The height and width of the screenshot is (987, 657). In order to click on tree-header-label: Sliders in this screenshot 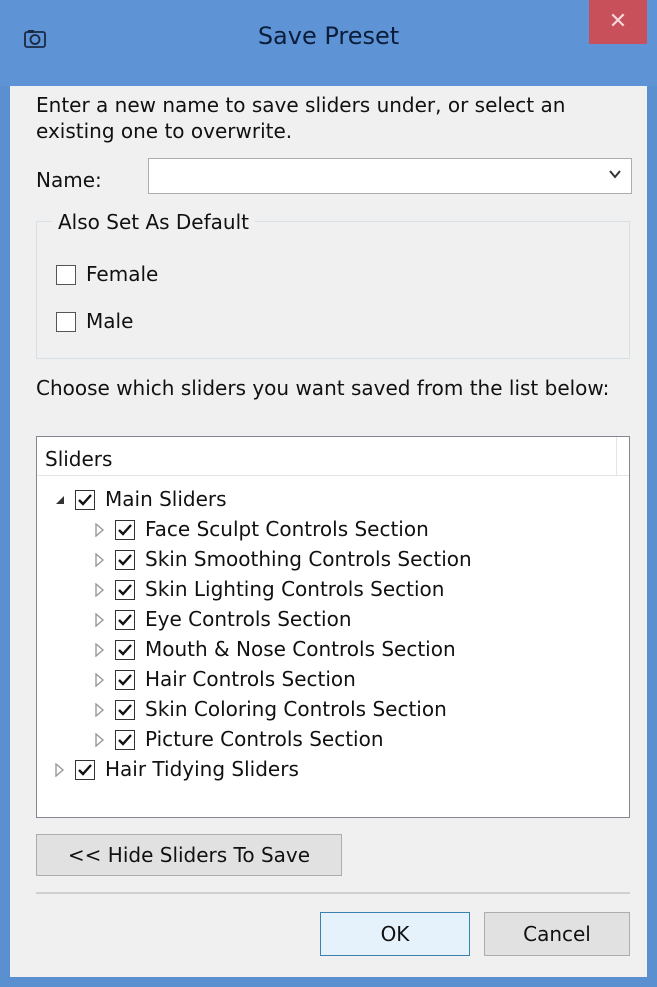, I will do `click(79, 459)`.